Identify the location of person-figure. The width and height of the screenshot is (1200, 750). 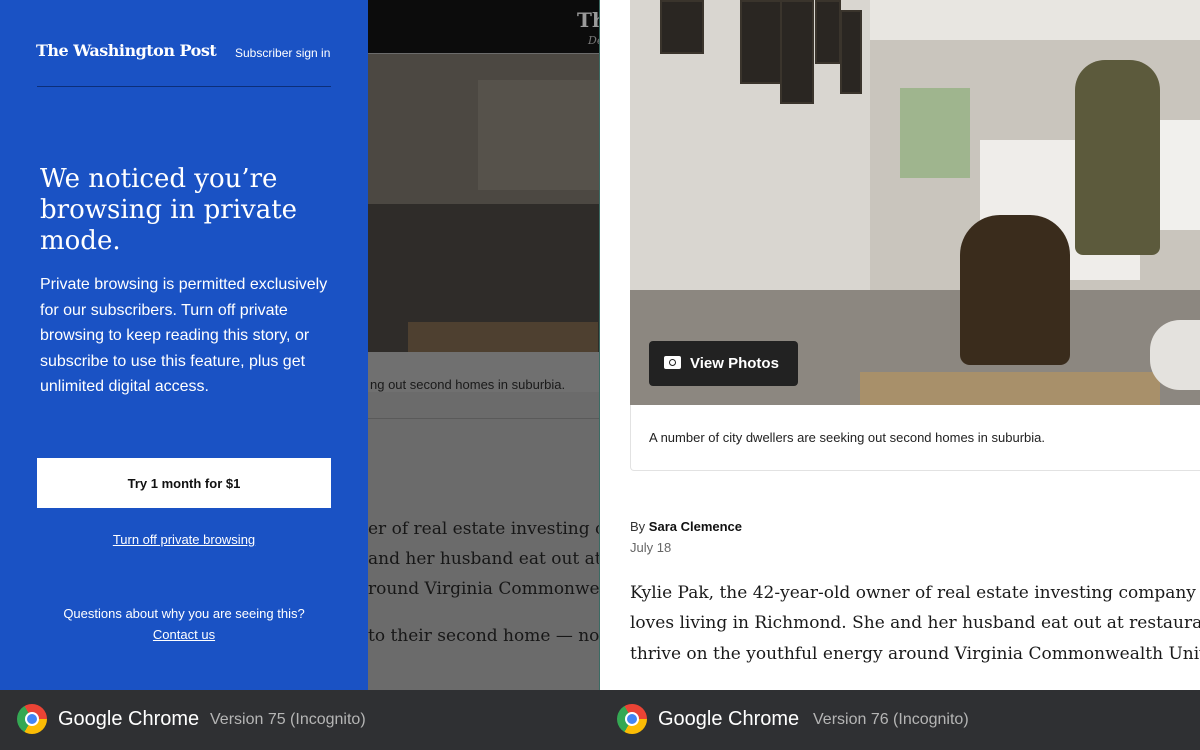
(1117, 157).